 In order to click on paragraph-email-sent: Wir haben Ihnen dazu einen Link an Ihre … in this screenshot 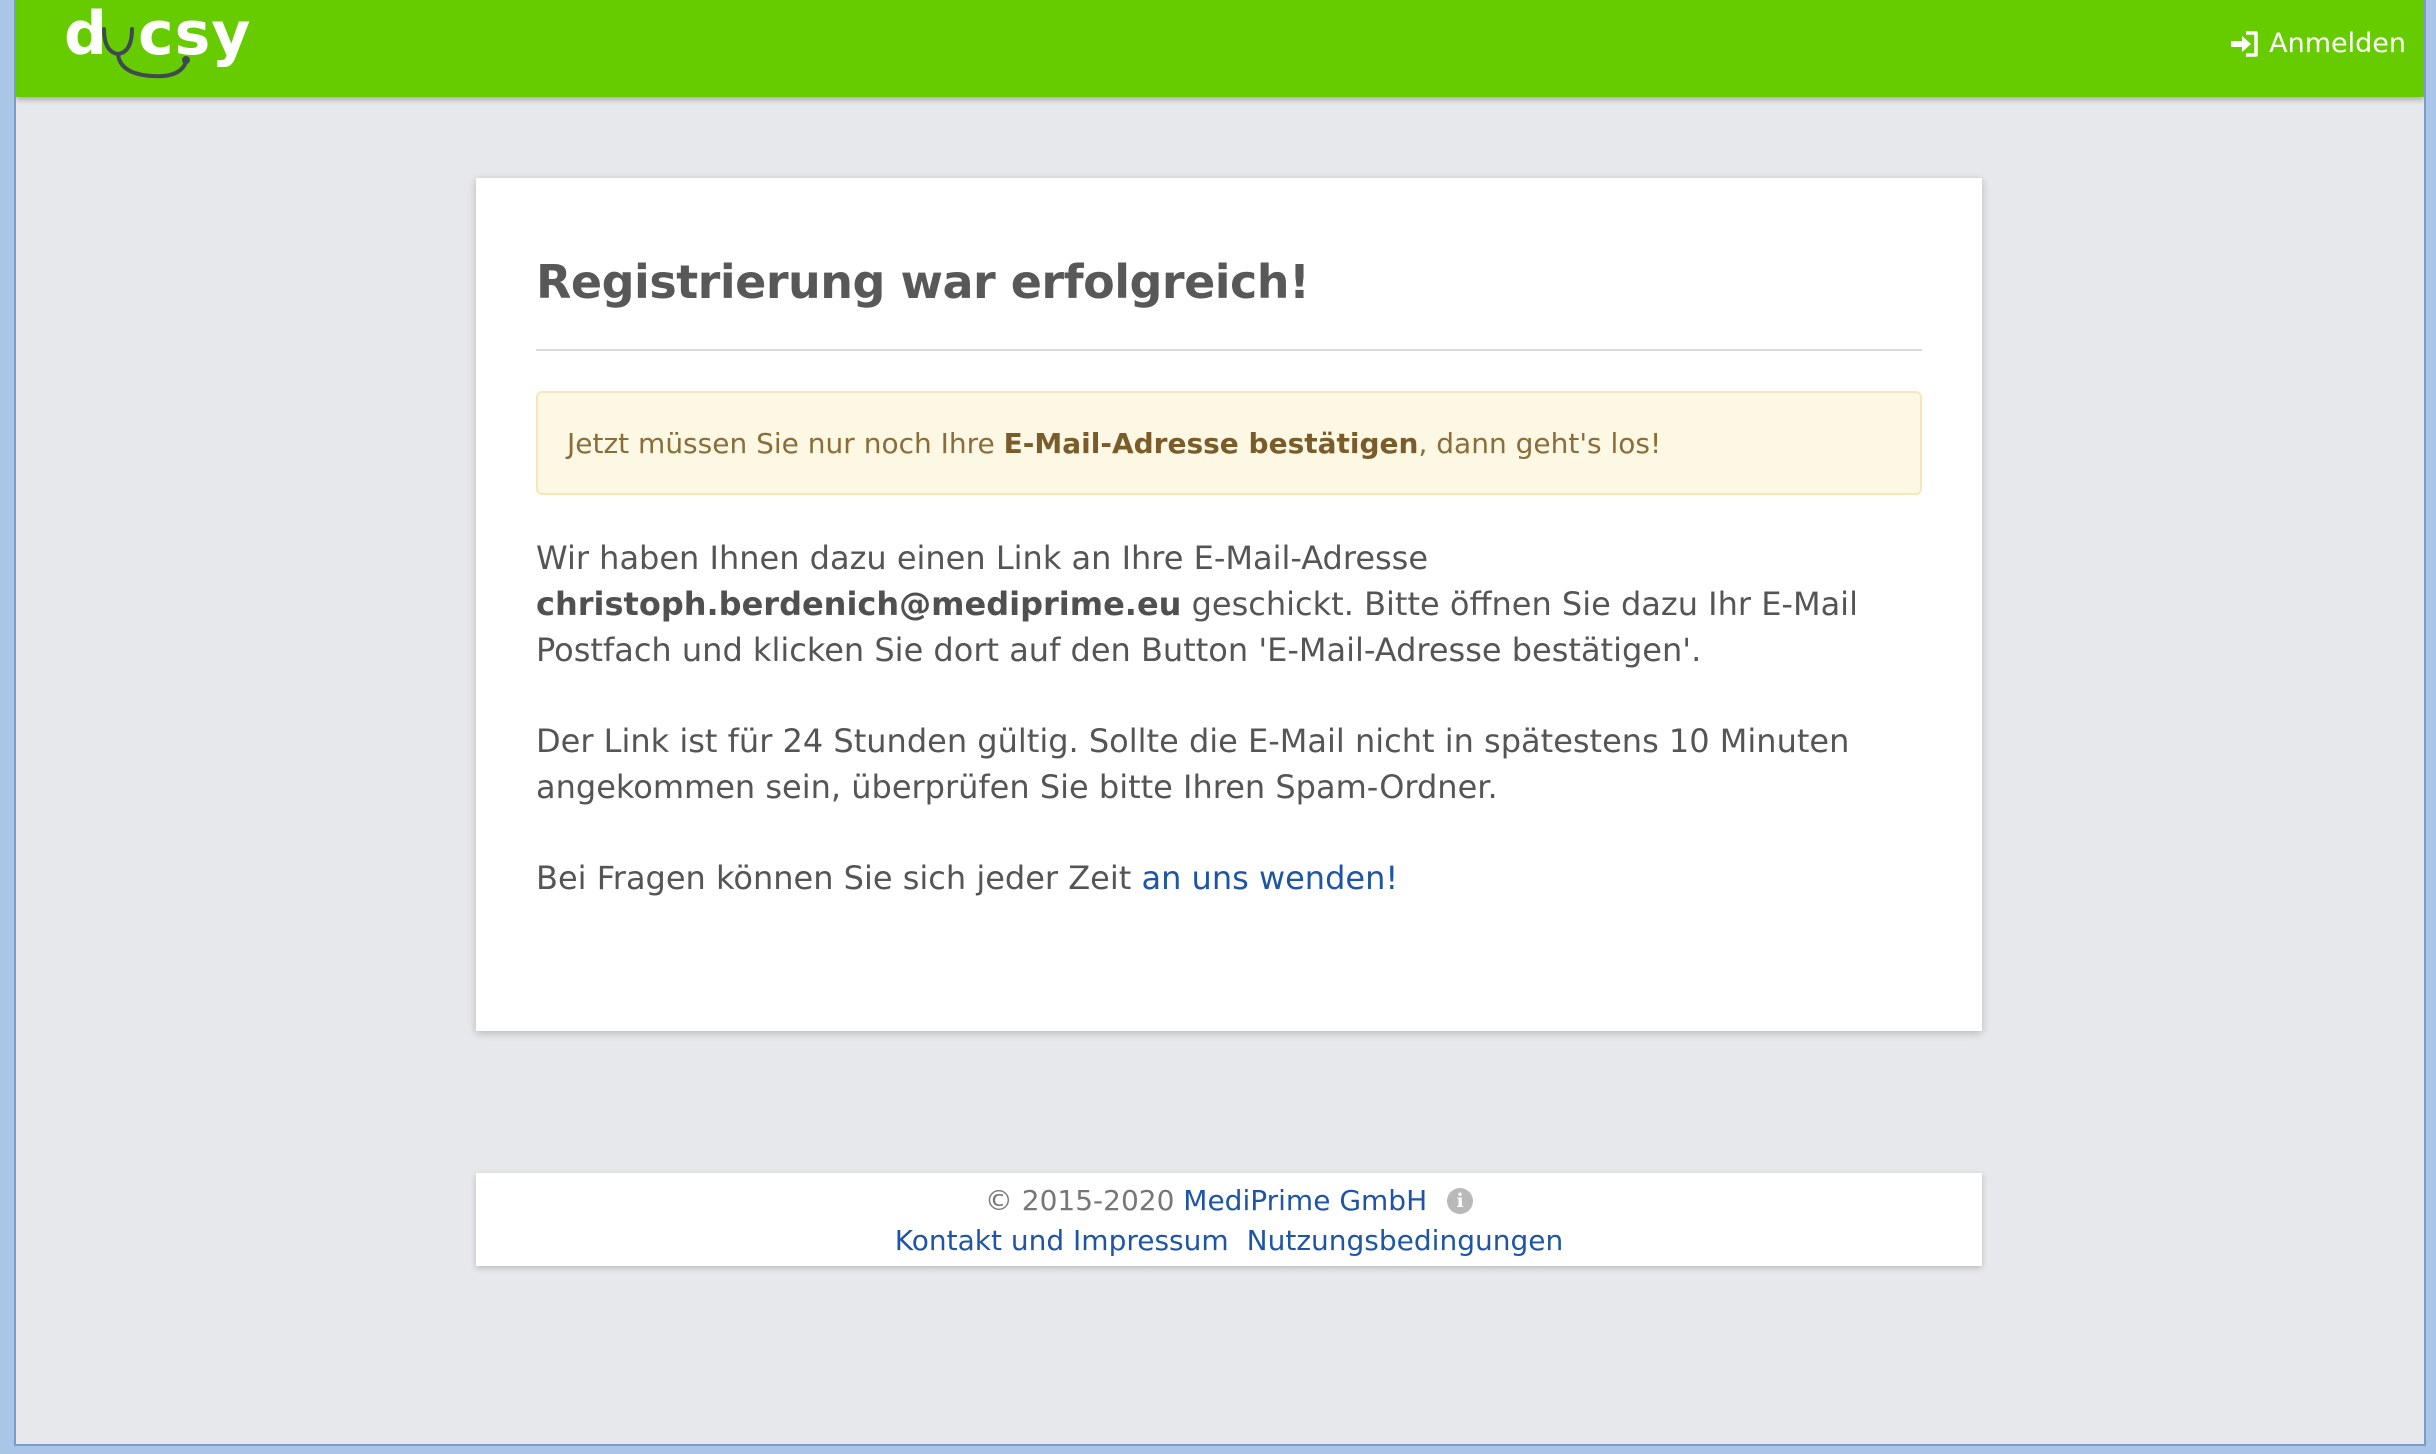, I will do `click(1229, 604)`.